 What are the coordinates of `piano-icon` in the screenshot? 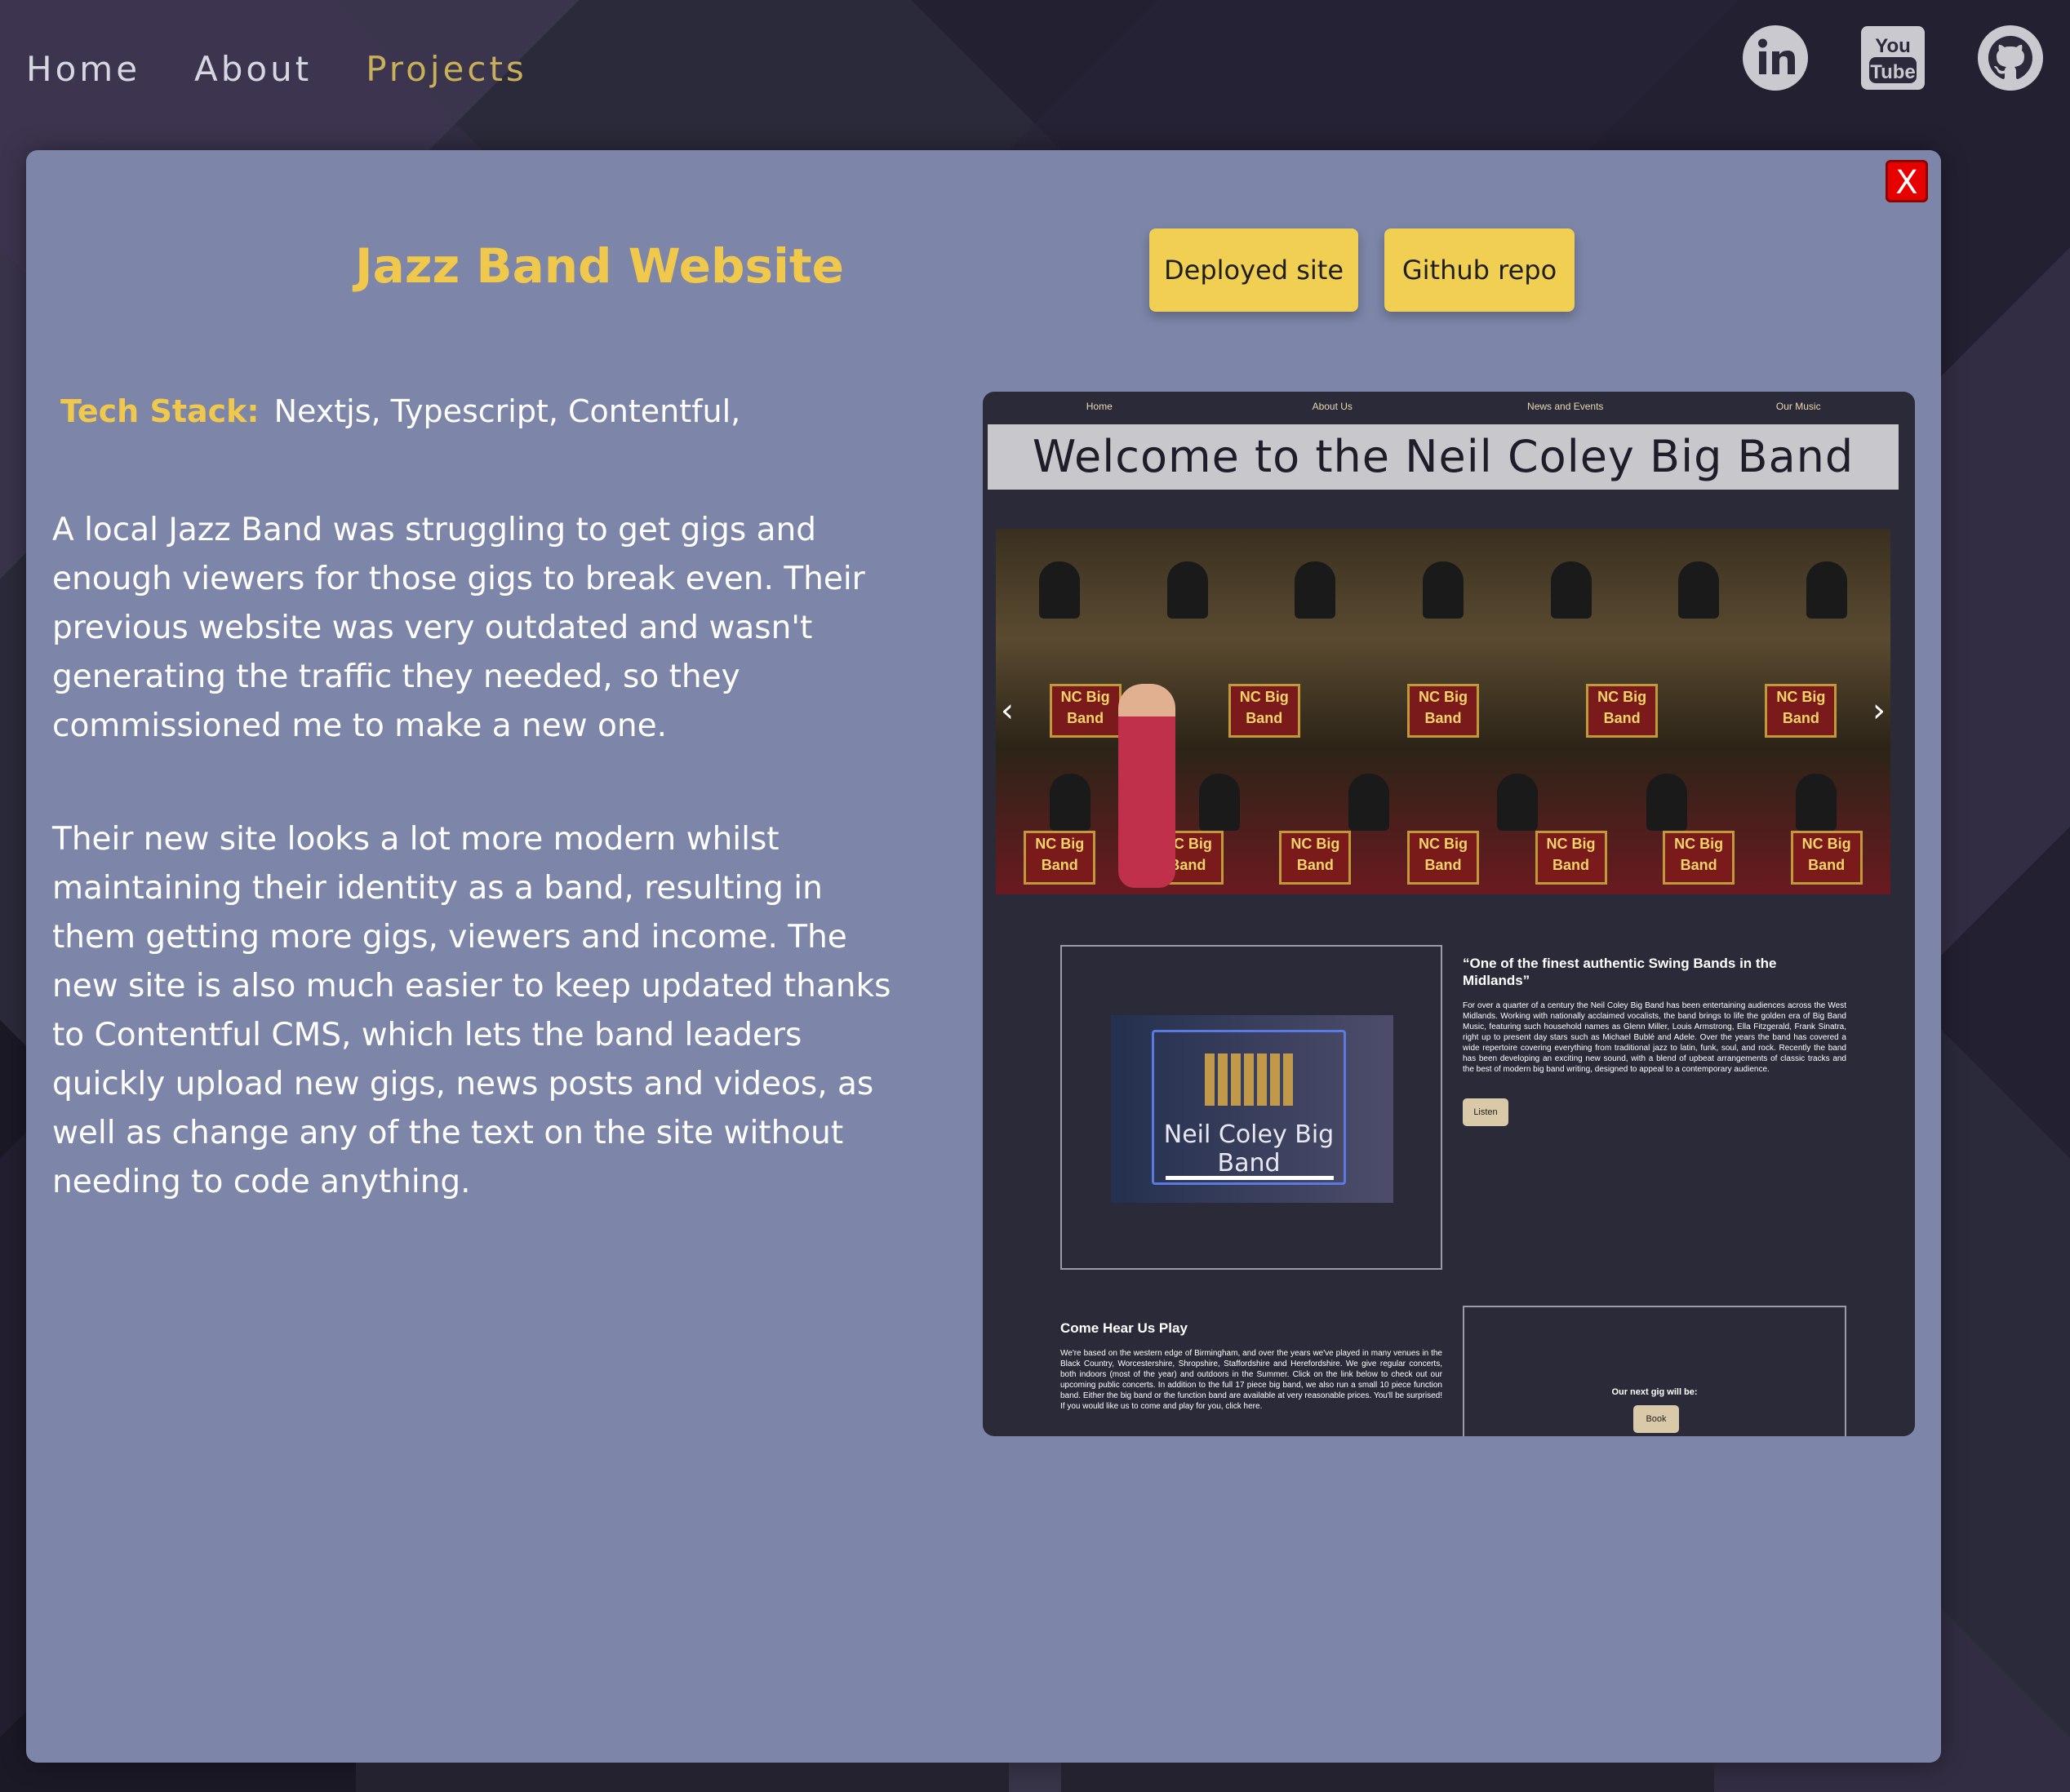 It's located at (1249, 1079).